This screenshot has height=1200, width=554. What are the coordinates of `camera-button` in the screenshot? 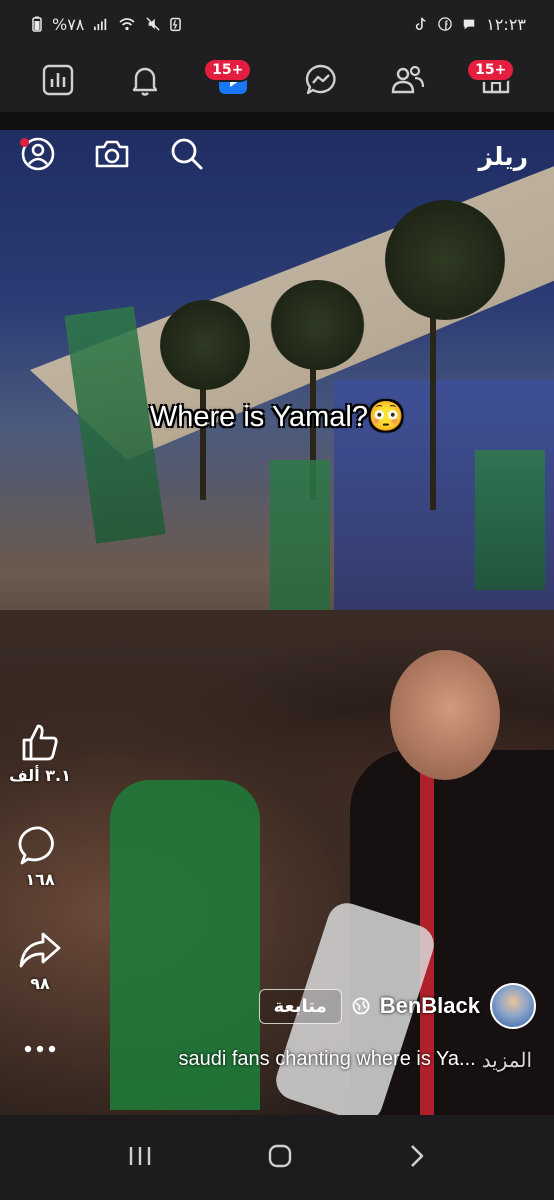 It's located at (112, 154).